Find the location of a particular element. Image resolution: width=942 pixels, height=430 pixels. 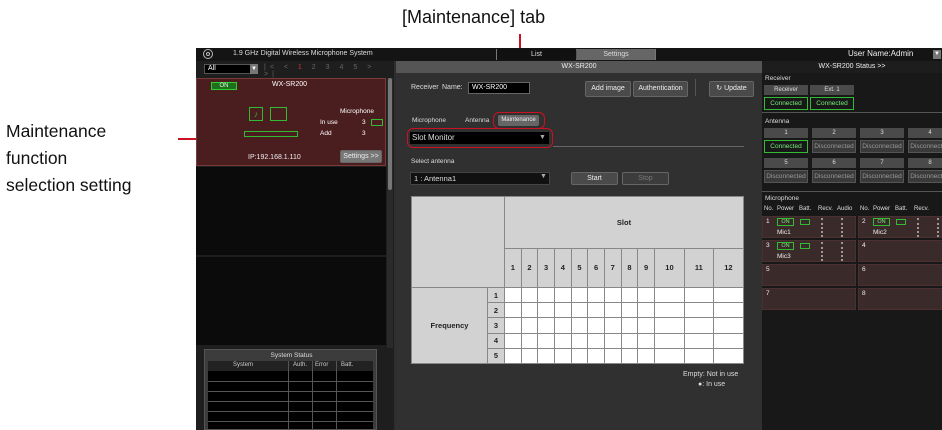

mic-icon: ♪ is located at coordinates (256, 114).